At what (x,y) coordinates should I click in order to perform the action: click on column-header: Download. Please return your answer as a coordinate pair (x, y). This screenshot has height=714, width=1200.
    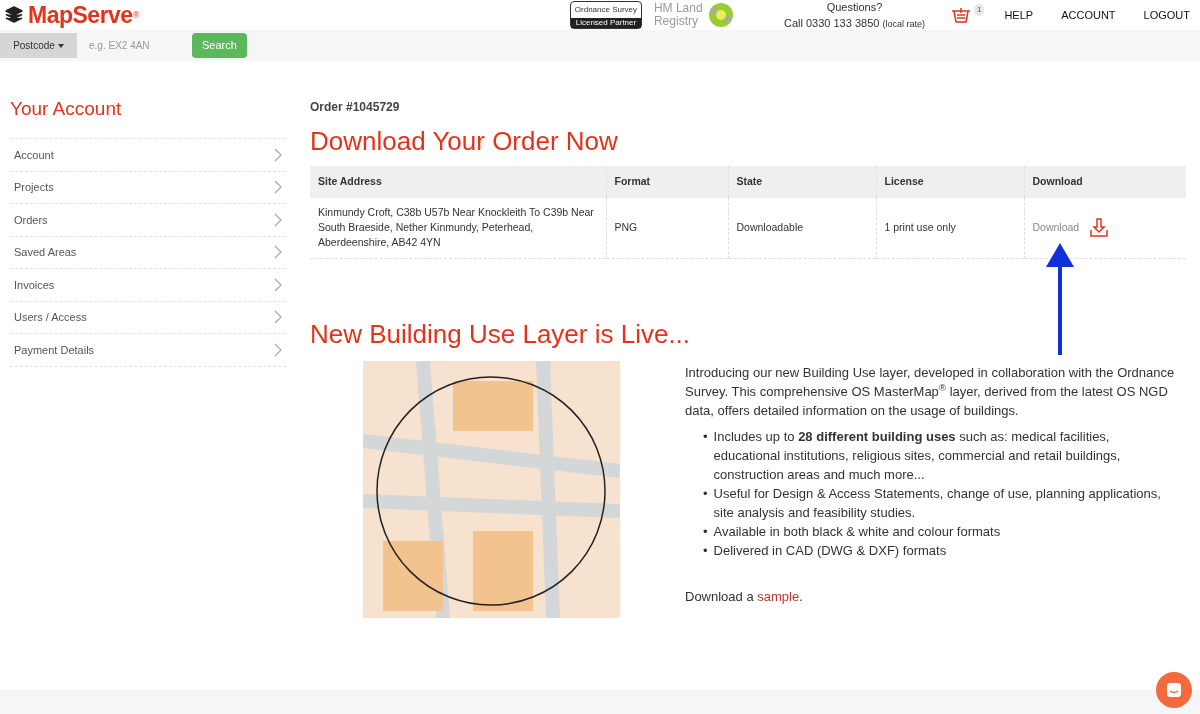
    Looking at the image, I should click on (1105, 182).